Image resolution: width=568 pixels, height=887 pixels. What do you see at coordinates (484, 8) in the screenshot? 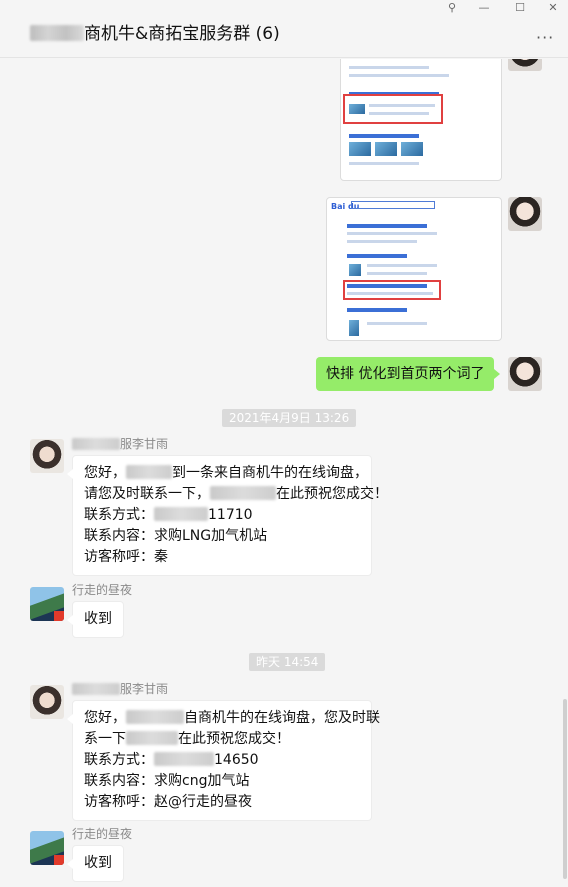
I see `minimize-icon: —` at bounding box center [484, 8].